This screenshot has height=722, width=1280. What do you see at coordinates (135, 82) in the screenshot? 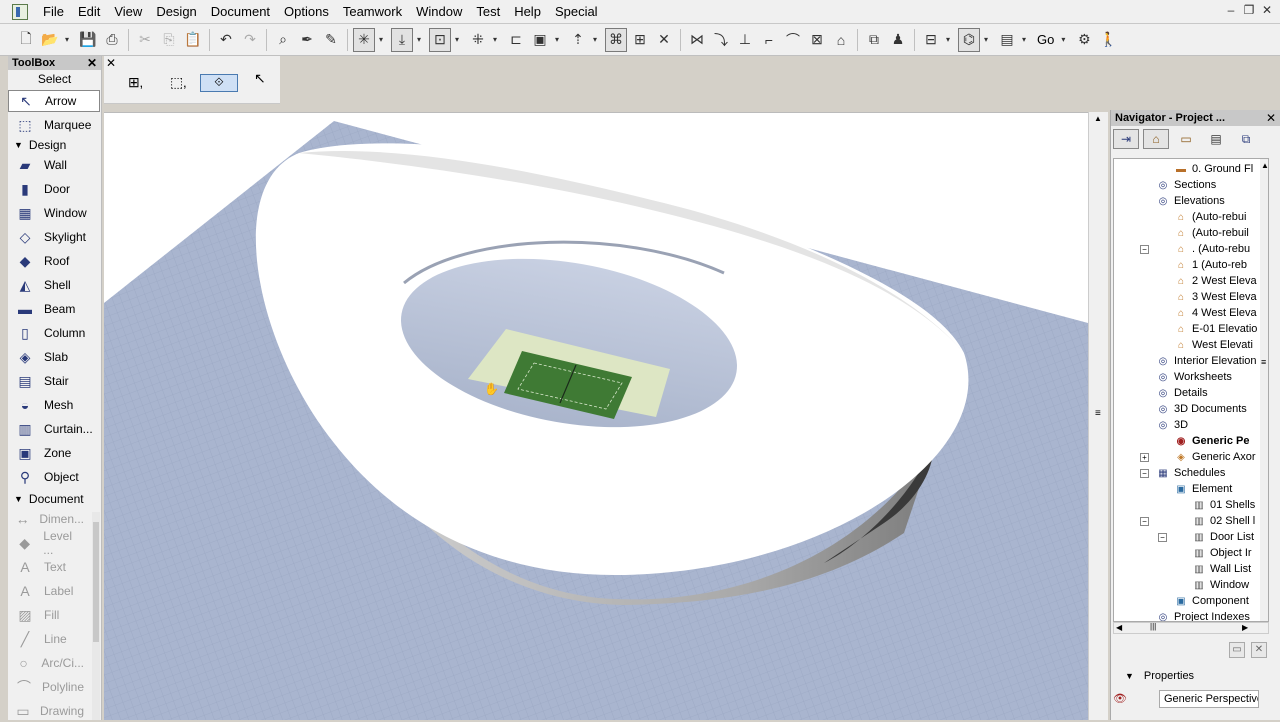
I see `selection-method-icon: ⊞‚` at bounding box center [135, 82].